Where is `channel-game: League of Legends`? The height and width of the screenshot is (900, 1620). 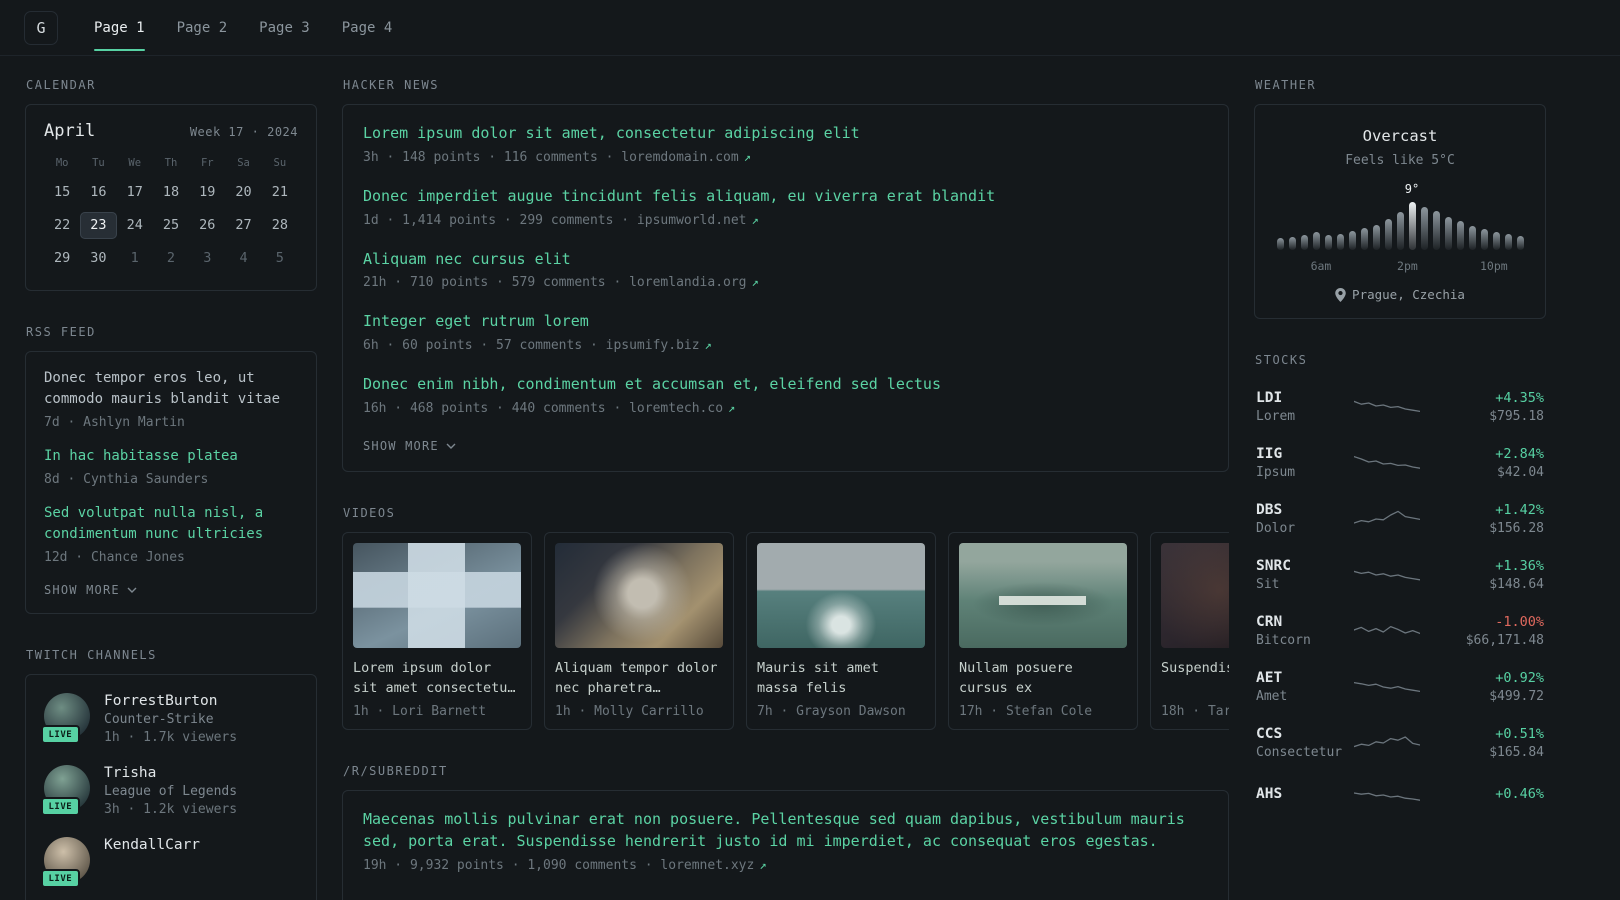
channel-game: League of Legends is located at coordinates (171, 791).